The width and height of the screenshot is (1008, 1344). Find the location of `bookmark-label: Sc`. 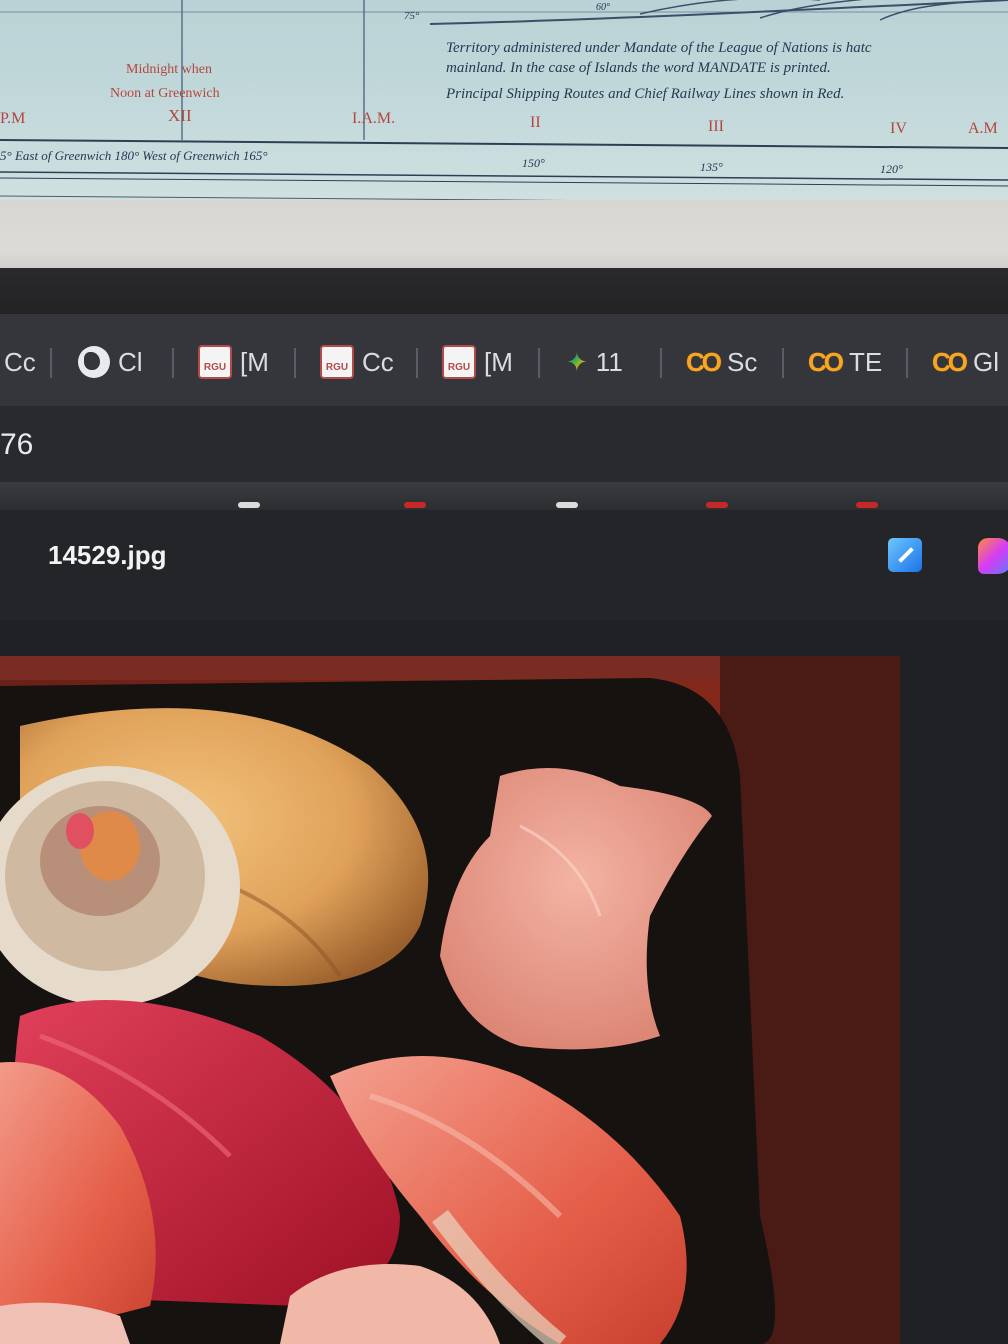

bookmark-label: Sc is located at coordinates (742, 361).